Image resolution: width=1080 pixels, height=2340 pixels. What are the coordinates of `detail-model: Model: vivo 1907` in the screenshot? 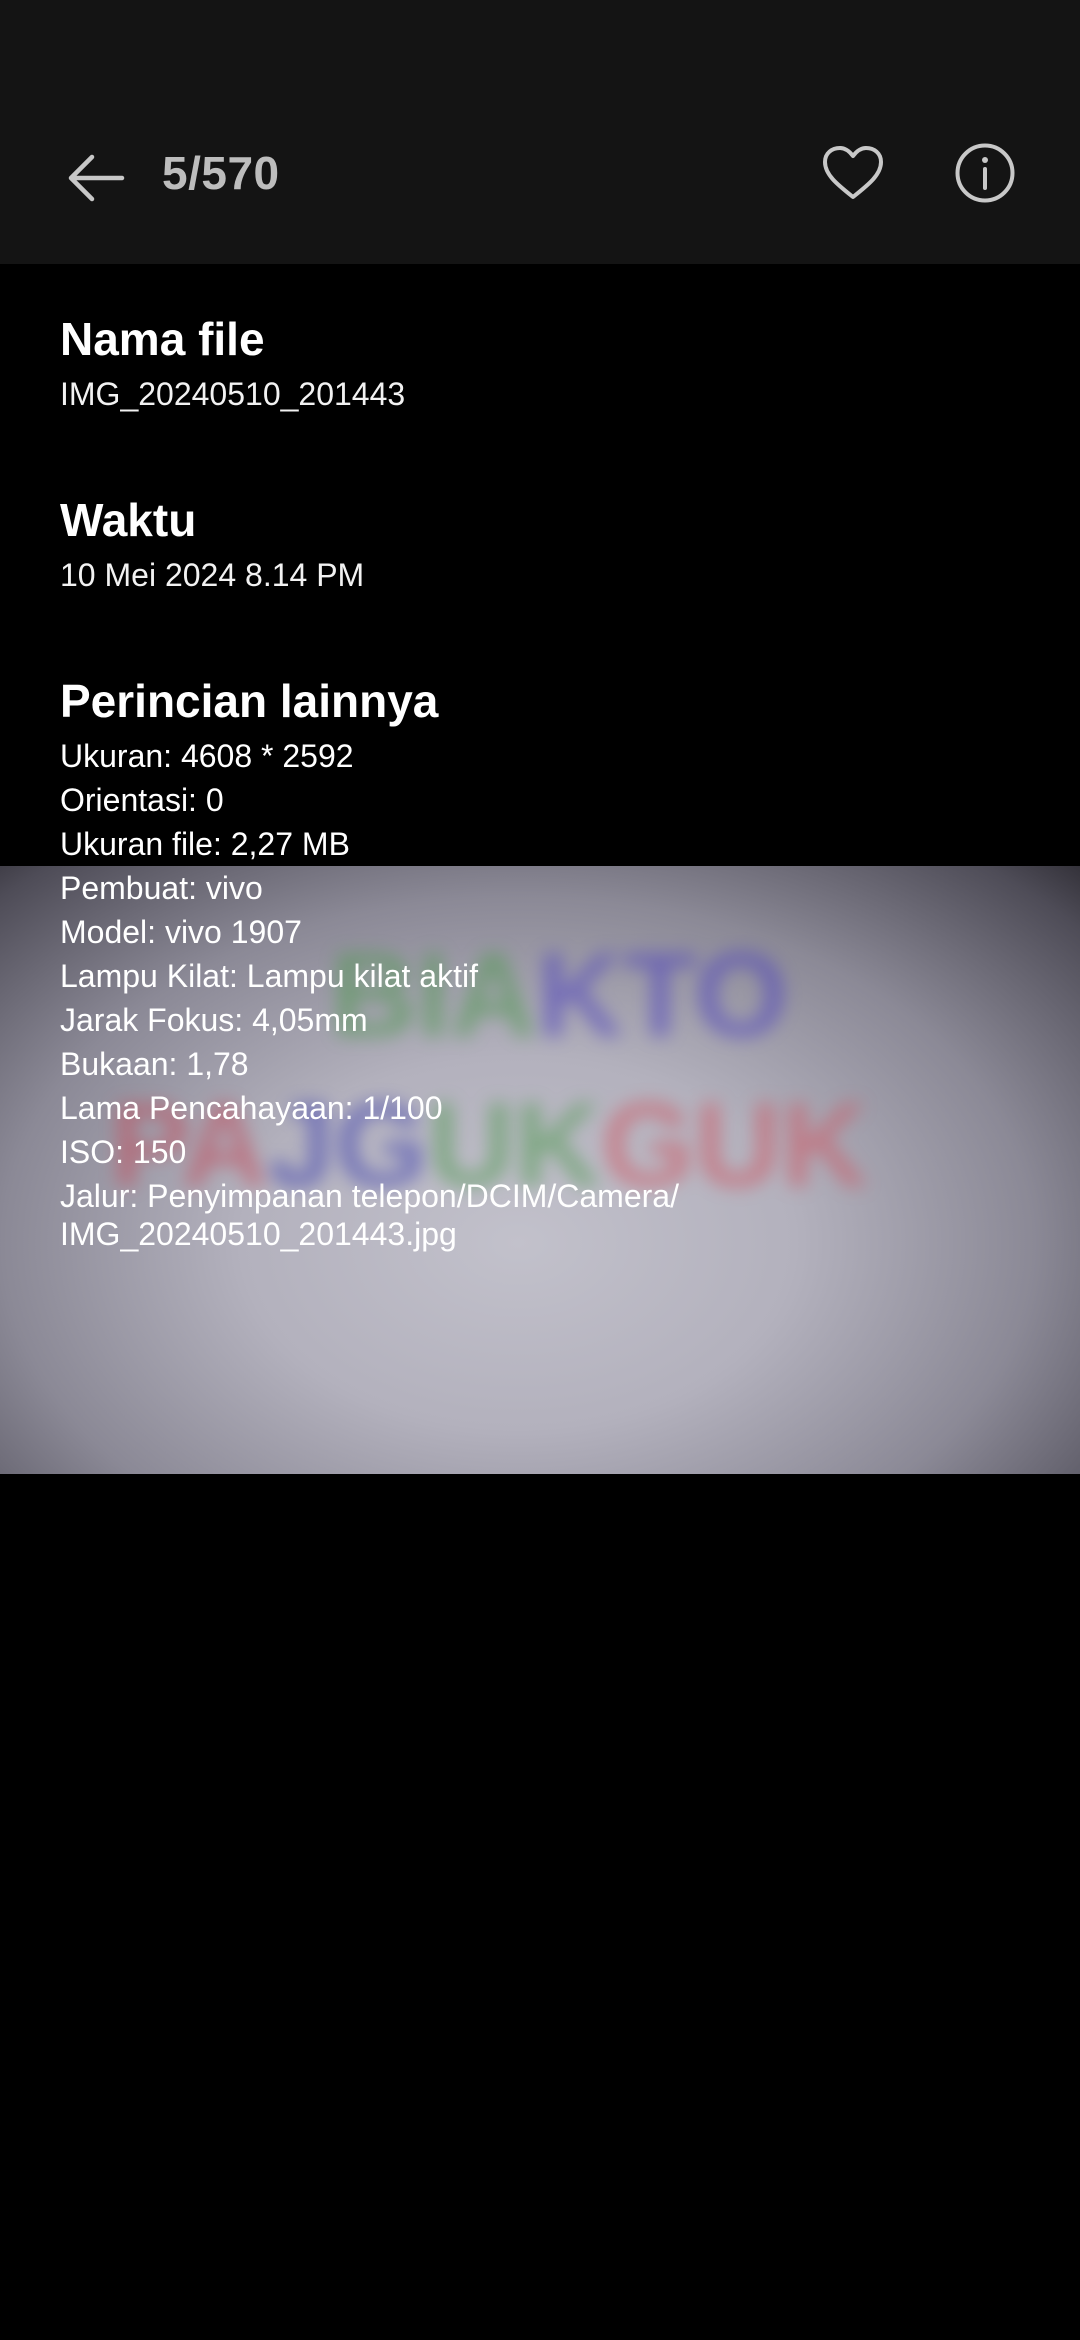 It's located at (181, 932).